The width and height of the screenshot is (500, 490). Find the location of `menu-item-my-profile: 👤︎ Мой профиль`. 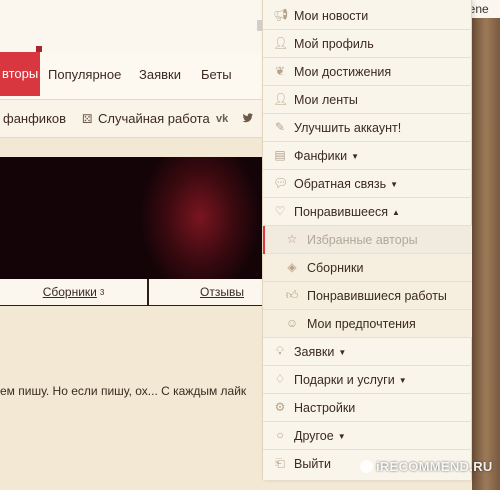

menu-item-my-profile: 👤︎ Мой профиль is located at coordinates (367, 44).